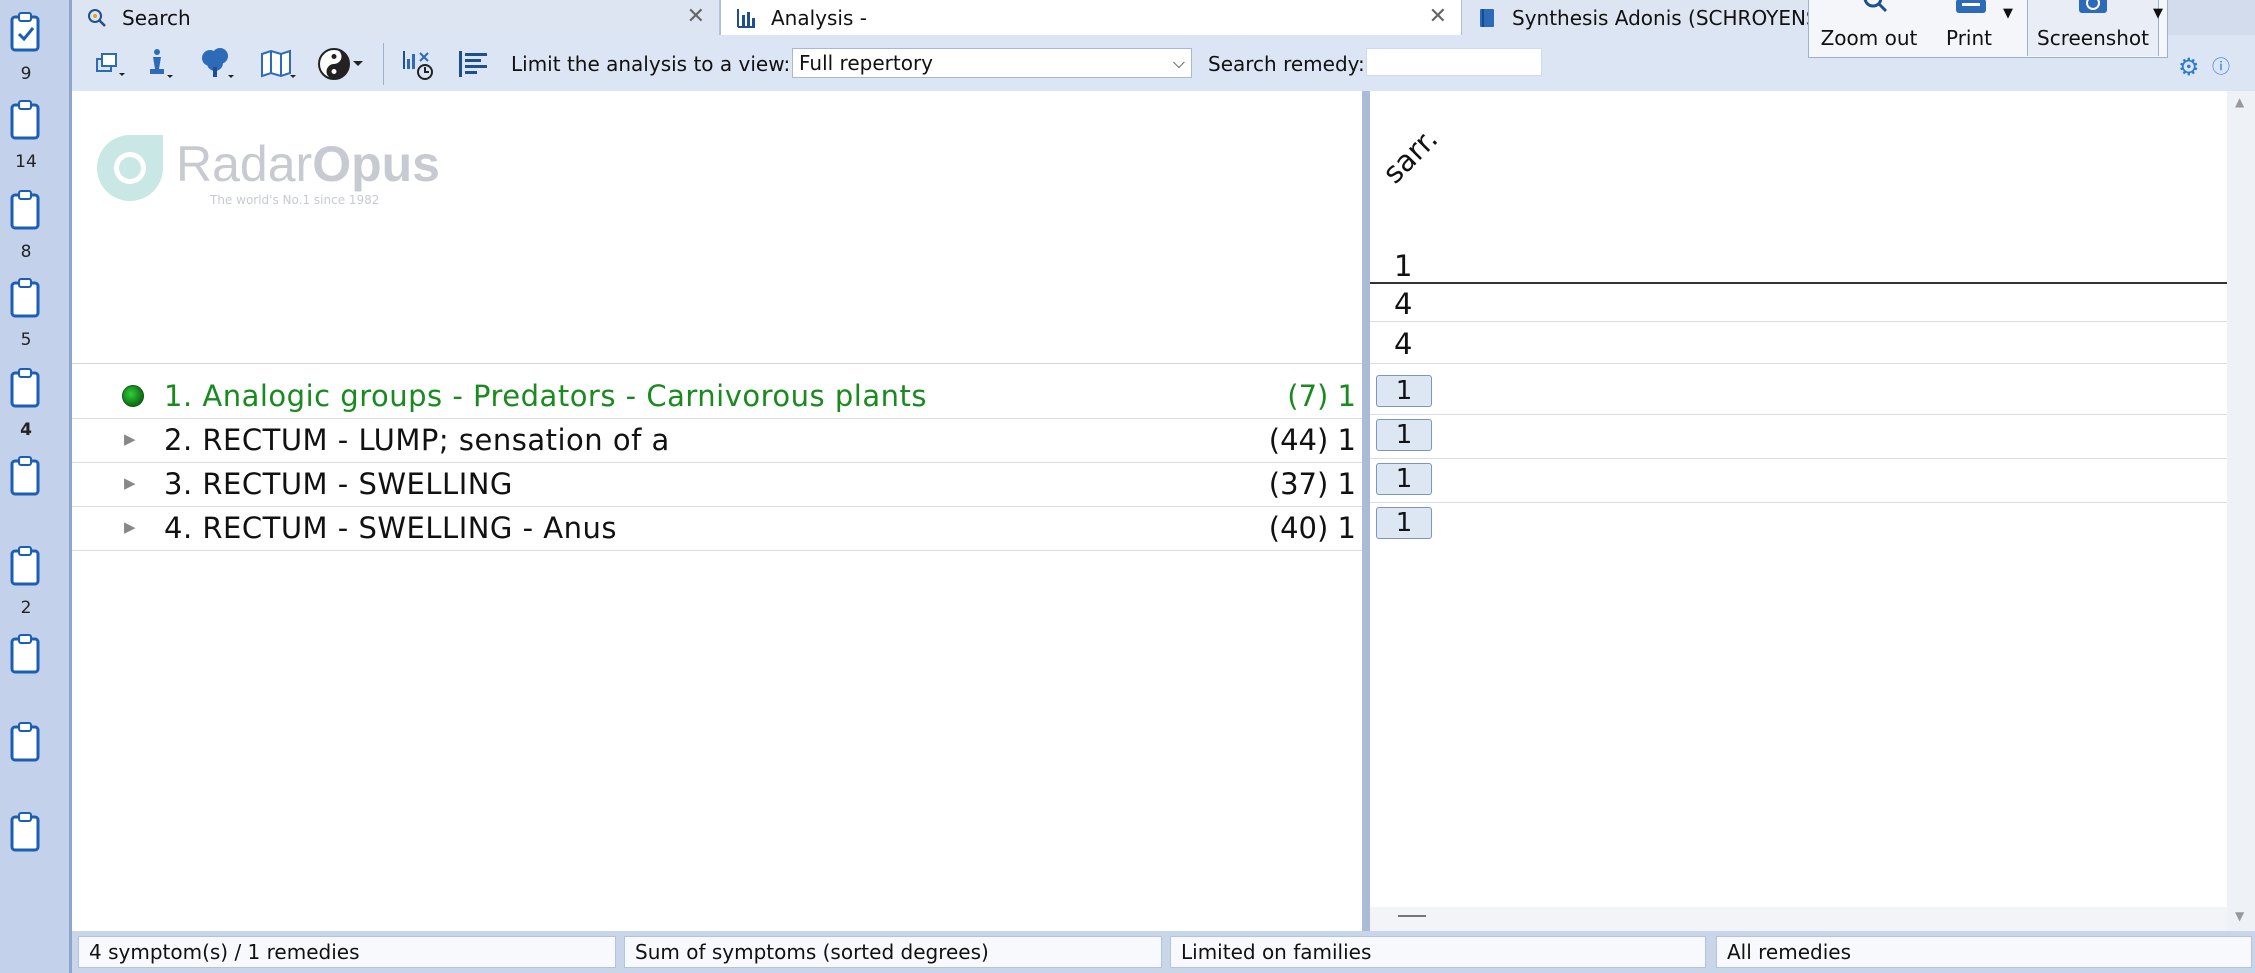 The width and height of the screenshot is (2255, 973). I want to click on clipboard-3-button, so click(26, 211).